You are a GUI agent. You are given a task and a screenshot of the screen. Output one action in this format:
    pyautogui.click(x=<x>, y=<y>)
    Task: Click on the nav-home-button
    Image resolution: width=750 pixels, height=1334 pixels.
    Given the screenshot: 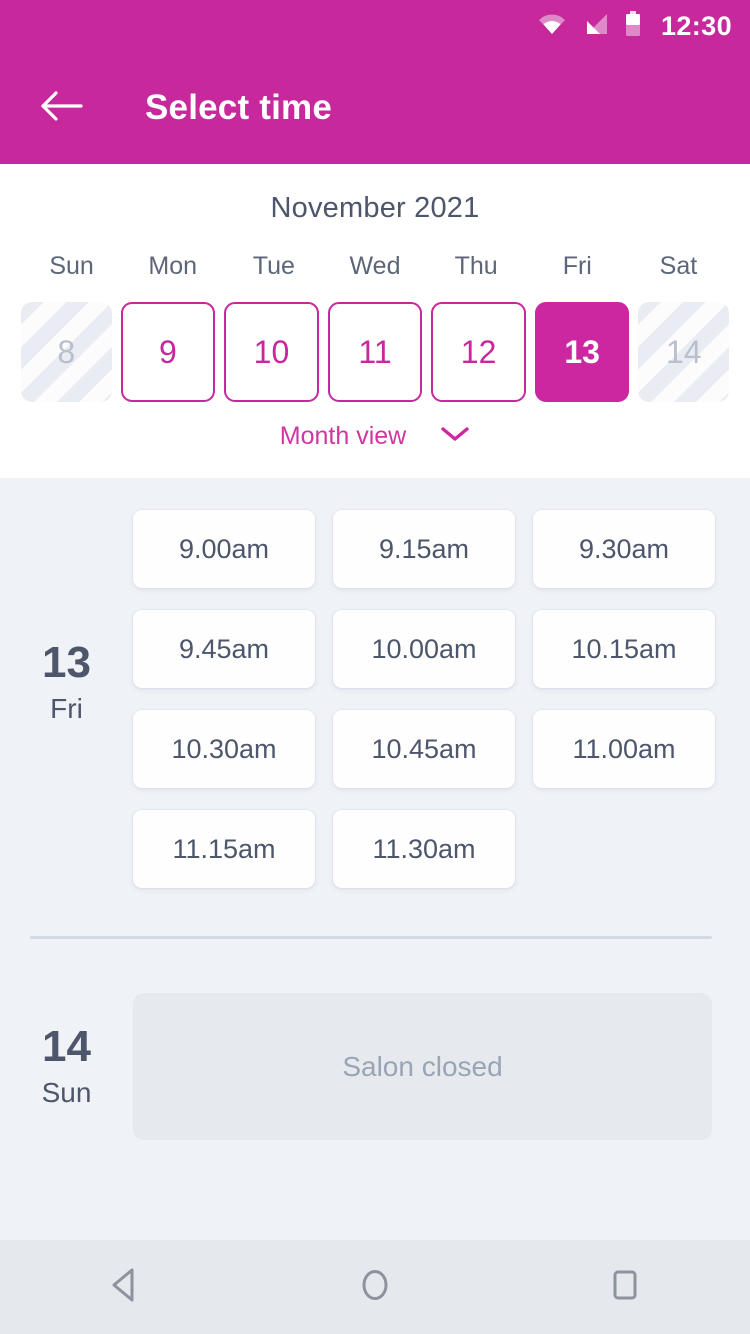 What is the action you would take?
    pyautogui.click(x=375, y=1287)
    